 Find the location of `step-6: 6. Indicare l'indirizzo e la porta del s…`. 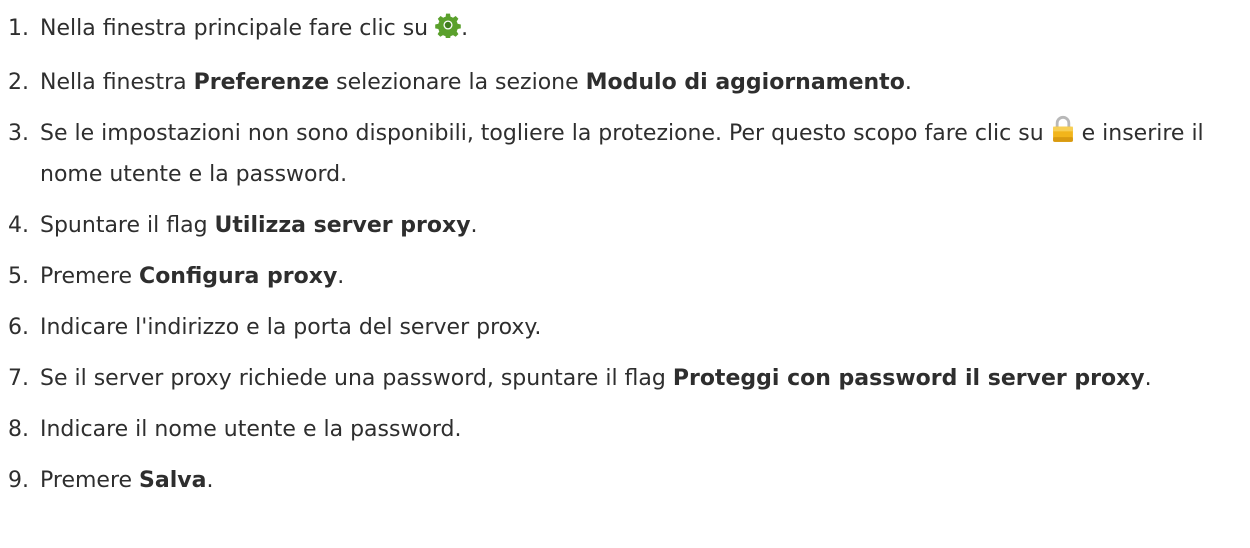

step-6: 6. Indicare l'indirizzo e la porta del s… is located at coordinates (629, 328).